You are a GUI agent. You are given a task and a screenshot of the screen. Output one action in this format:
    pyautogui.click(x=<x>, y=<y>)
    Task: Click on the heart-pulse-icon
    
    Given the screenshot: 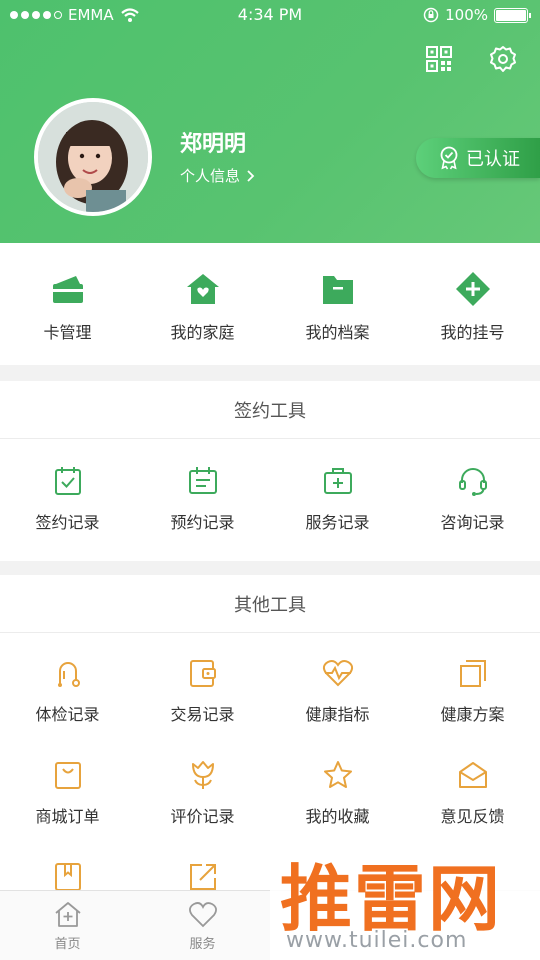 What is the action you would take?
    pyautogui.click(x=337, y=673)
    